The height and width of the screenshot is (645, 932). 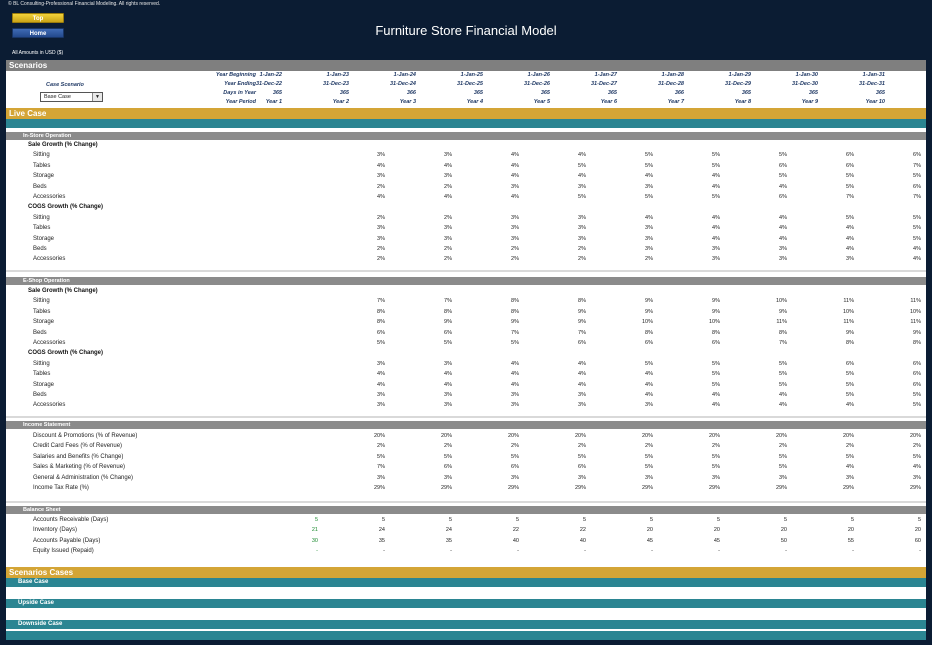 What do you see at coordinates (679, 93) in the screenshot?
I see `header-days-cell: 366` at bounding box center [679, 93].